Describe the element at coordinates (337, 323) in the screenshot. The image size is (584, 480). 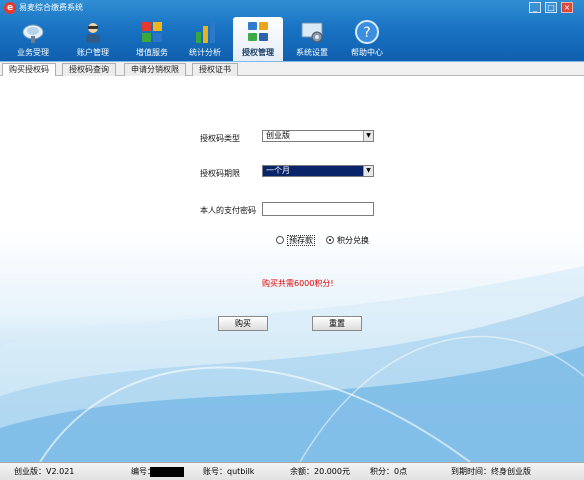
I see `reset-button: 重置` at that location.